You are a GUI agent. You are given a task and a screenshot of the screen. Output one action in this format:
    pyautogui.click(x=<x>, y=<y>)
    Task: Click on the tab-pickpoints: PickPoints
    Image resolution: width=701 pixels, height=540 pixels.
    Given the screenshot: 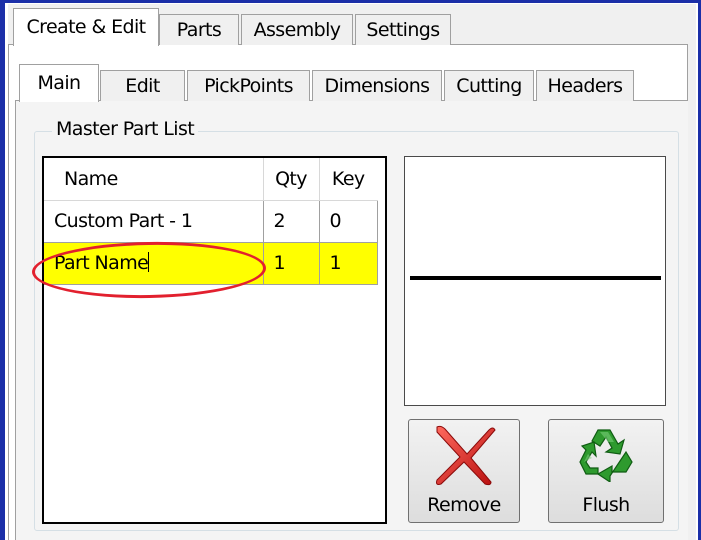 What is the action you would take?
    pyautogui.click(x=248, y=85)
    